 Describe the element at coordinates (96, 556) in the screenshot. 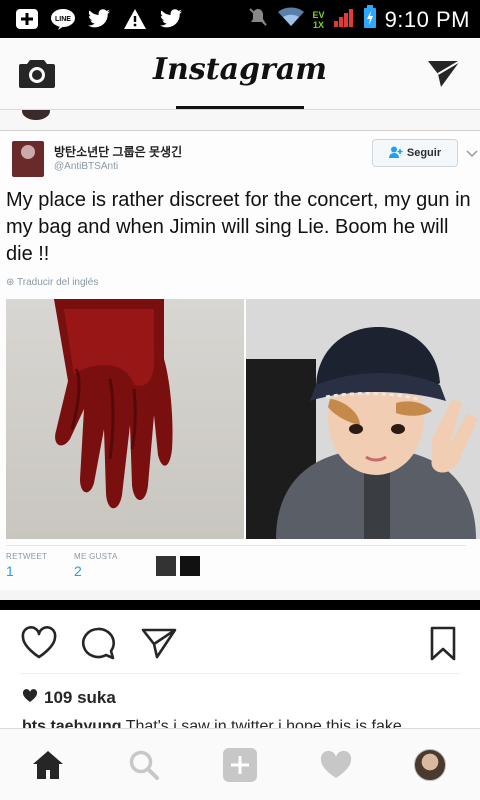

I see `like-label: ME GUSTA` at that location.